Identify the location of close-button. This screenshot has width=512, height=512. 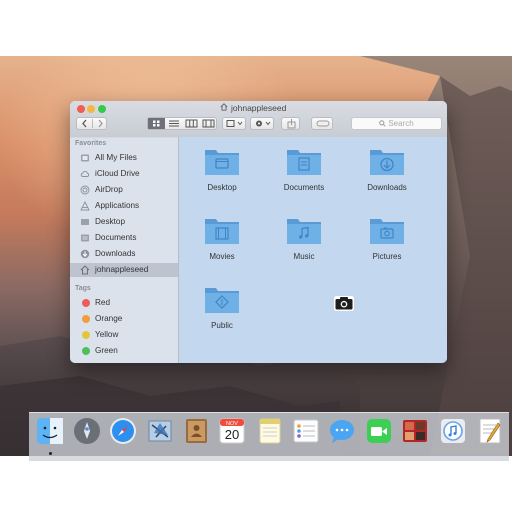
(81, 109).